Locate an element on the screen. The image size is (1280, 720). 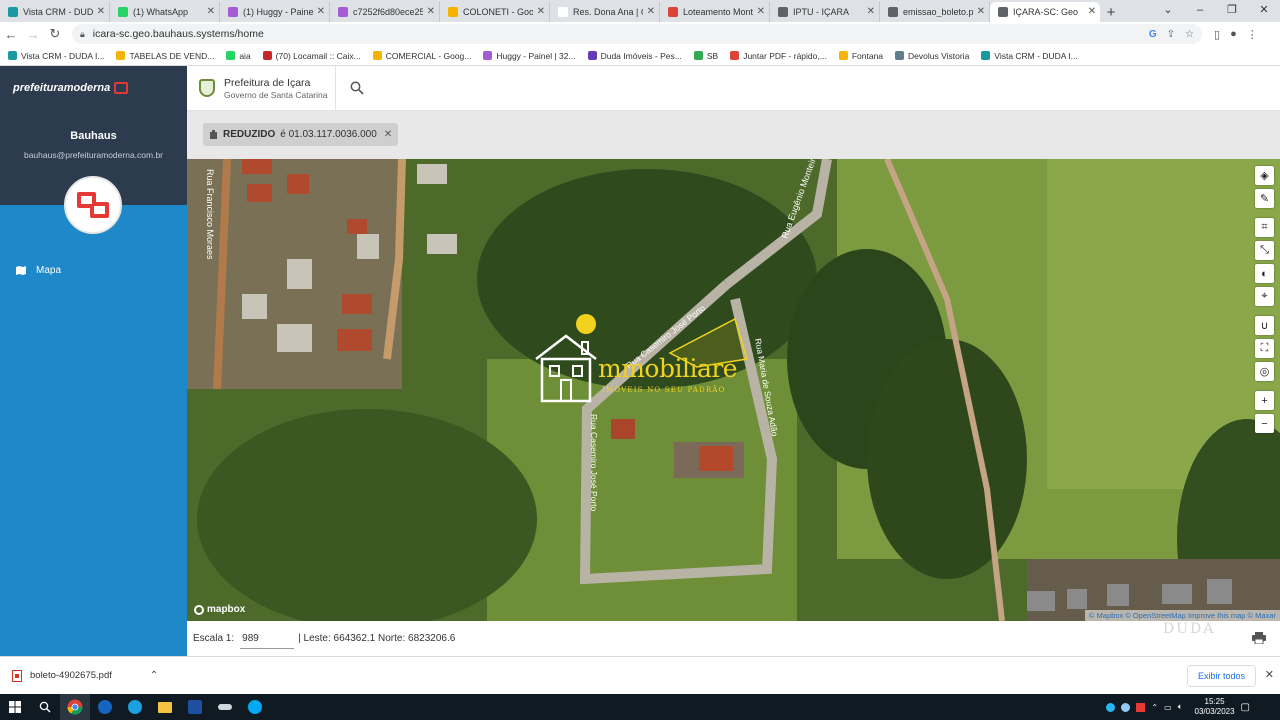
tab-search-icon: ⌄ is located at coordinates (1168, 11).